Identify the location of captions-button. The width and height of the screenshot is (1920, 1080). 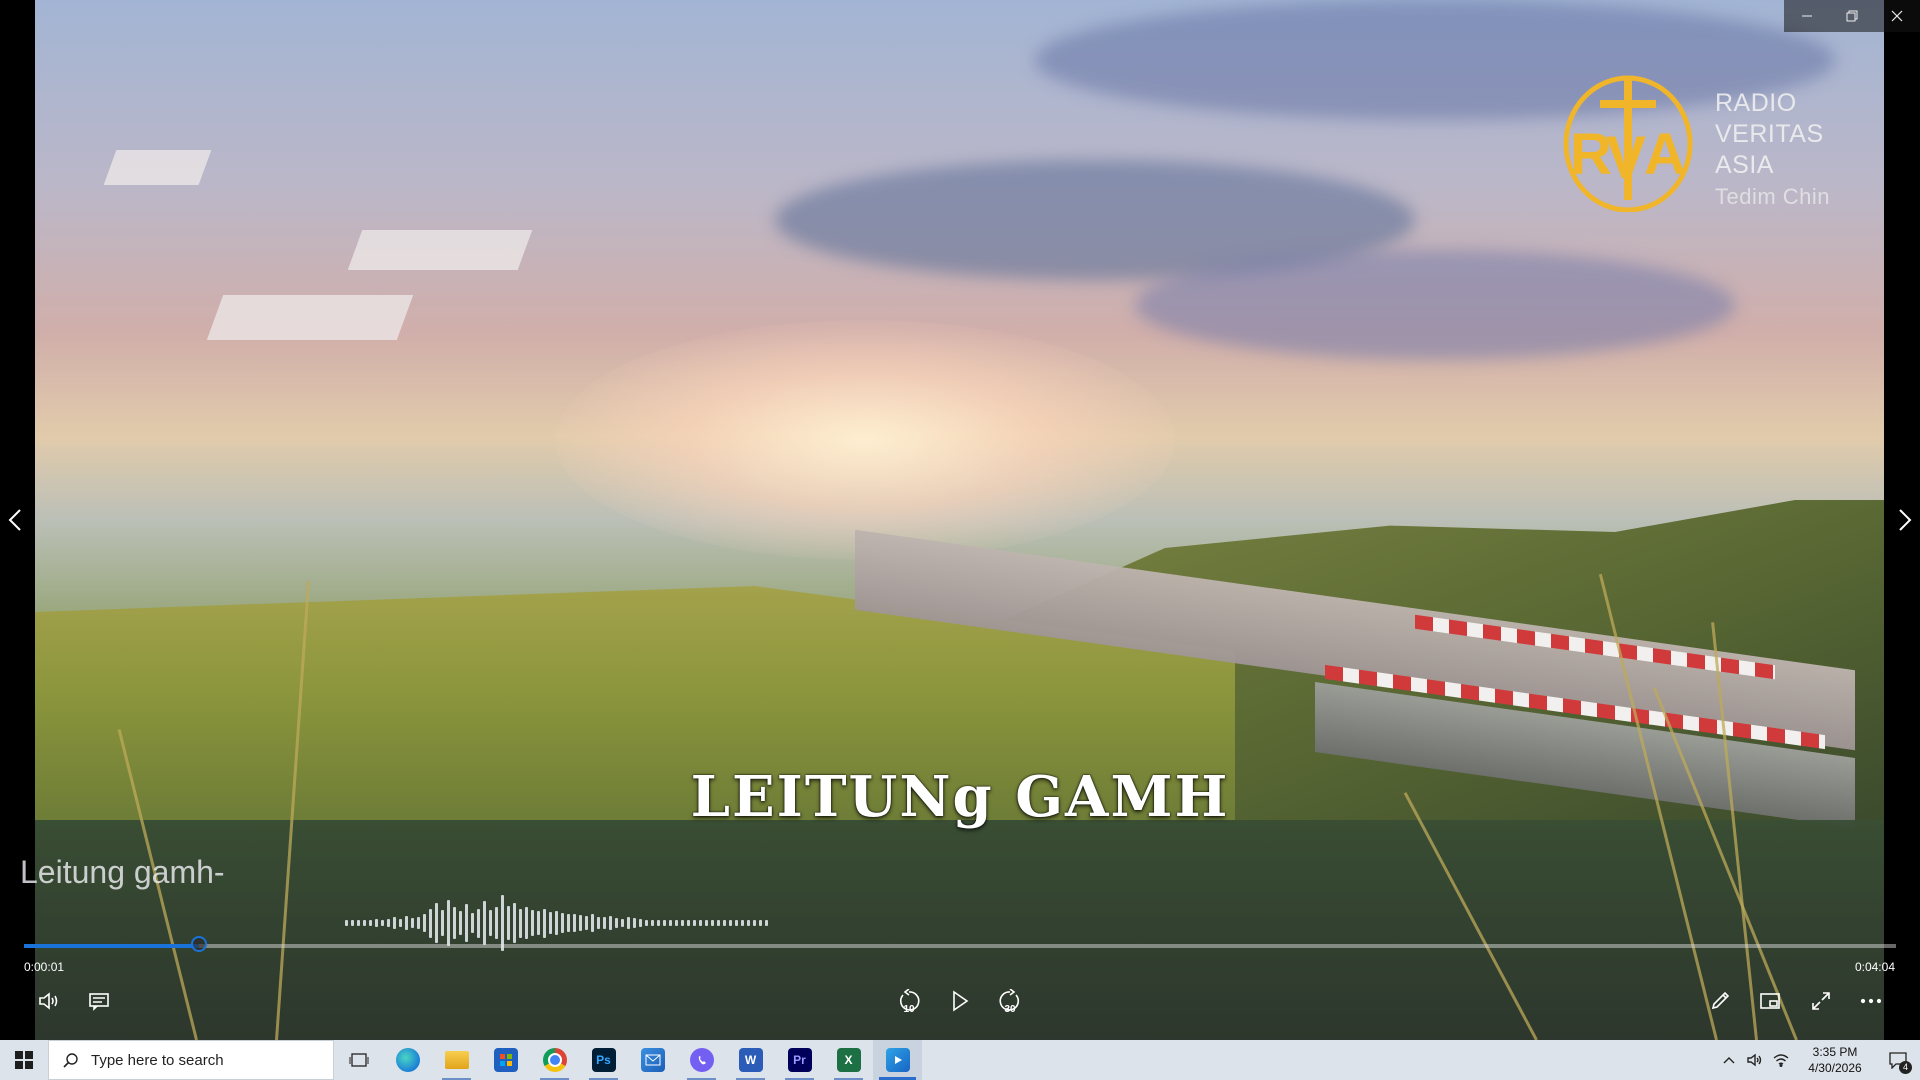
(99, 1001).